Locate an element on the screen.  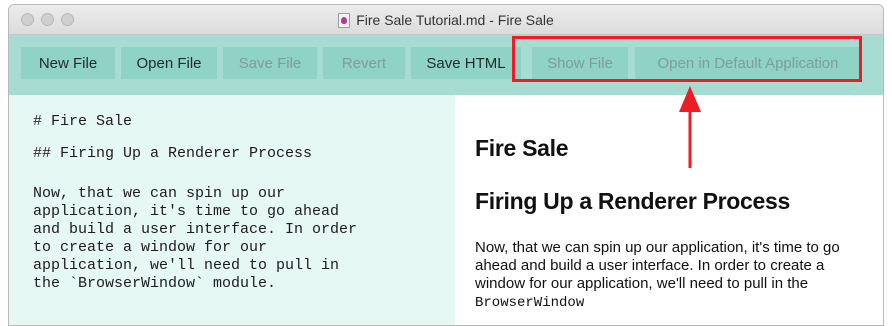
editor-para-line: and build a user interface. In order is located at coordinates (195, 229).